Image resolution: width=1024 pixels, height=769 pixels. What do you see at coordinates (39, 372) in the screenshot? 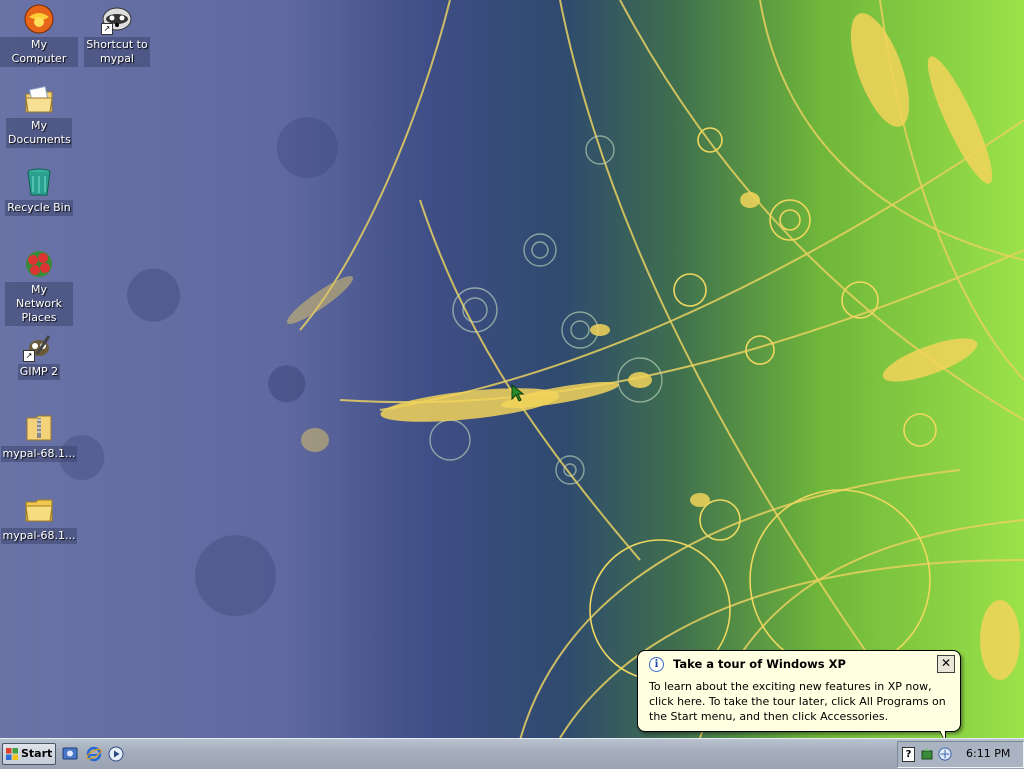
I see `desktop-icon-label: GIMP 2` at bounding box center [39, 372].